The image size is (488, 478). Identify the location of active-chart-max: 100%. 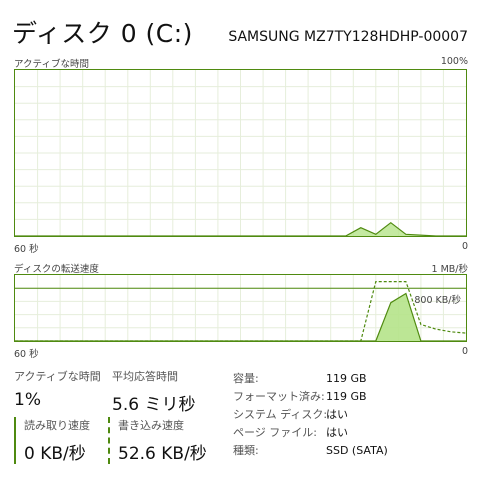
(454, 61).